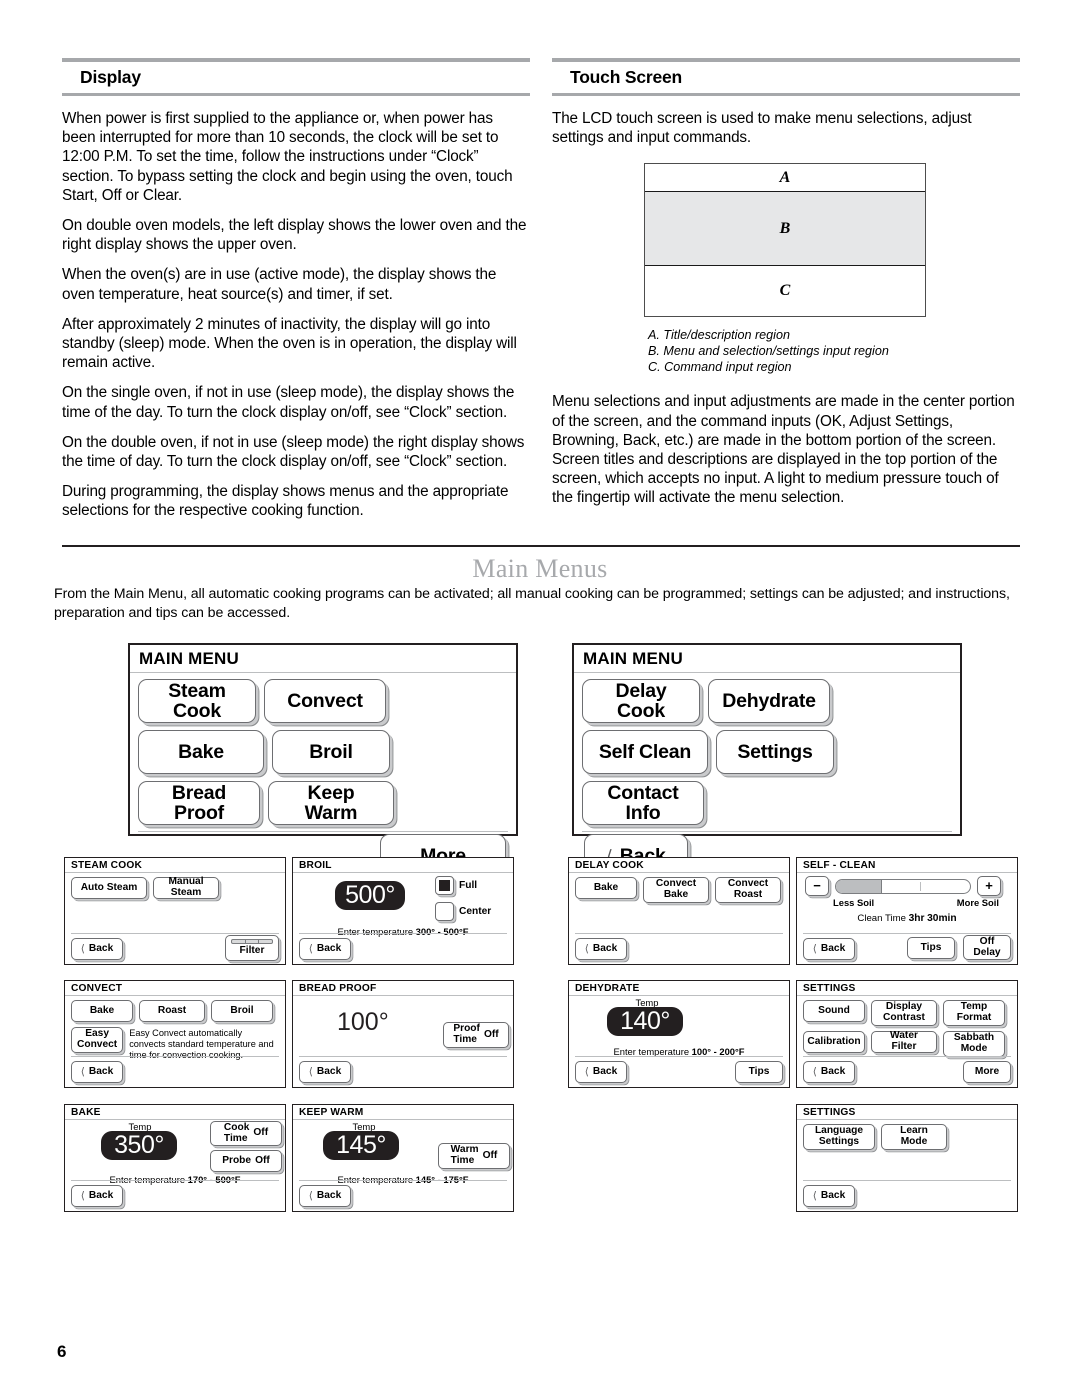 The image size is (1080, 1397). What do you see at coordinates (491, 1034) in the screenshot?
I see `proof-time-value: Off` at bounding box center [491, 1034].